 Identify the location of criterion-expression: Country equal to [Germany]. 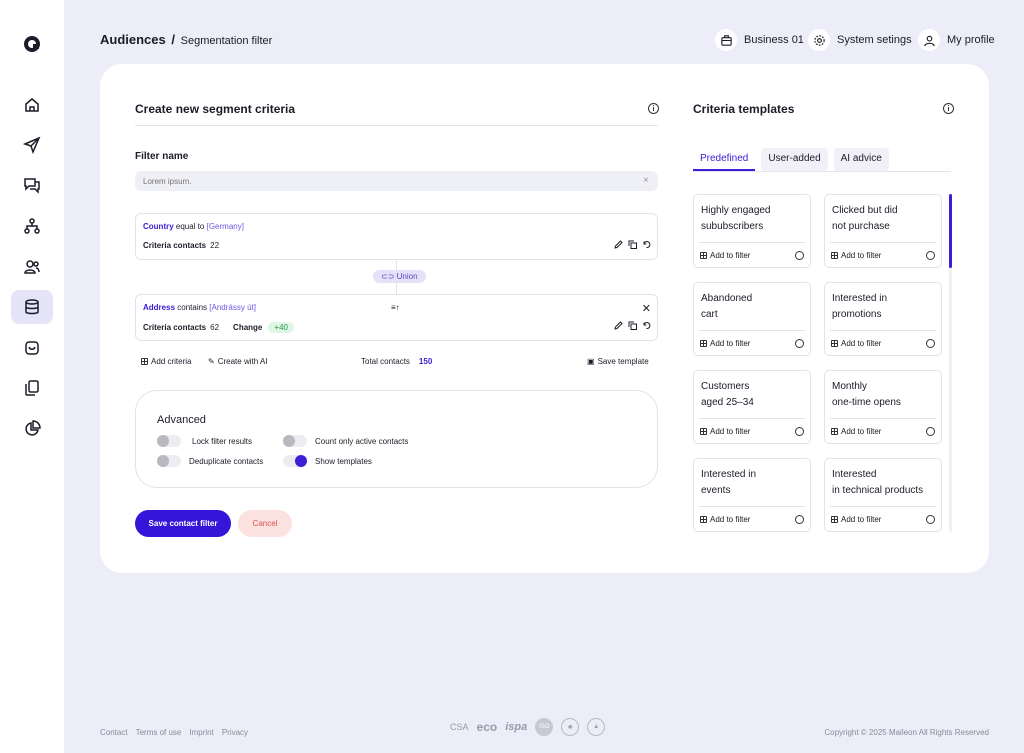
(193, 226).